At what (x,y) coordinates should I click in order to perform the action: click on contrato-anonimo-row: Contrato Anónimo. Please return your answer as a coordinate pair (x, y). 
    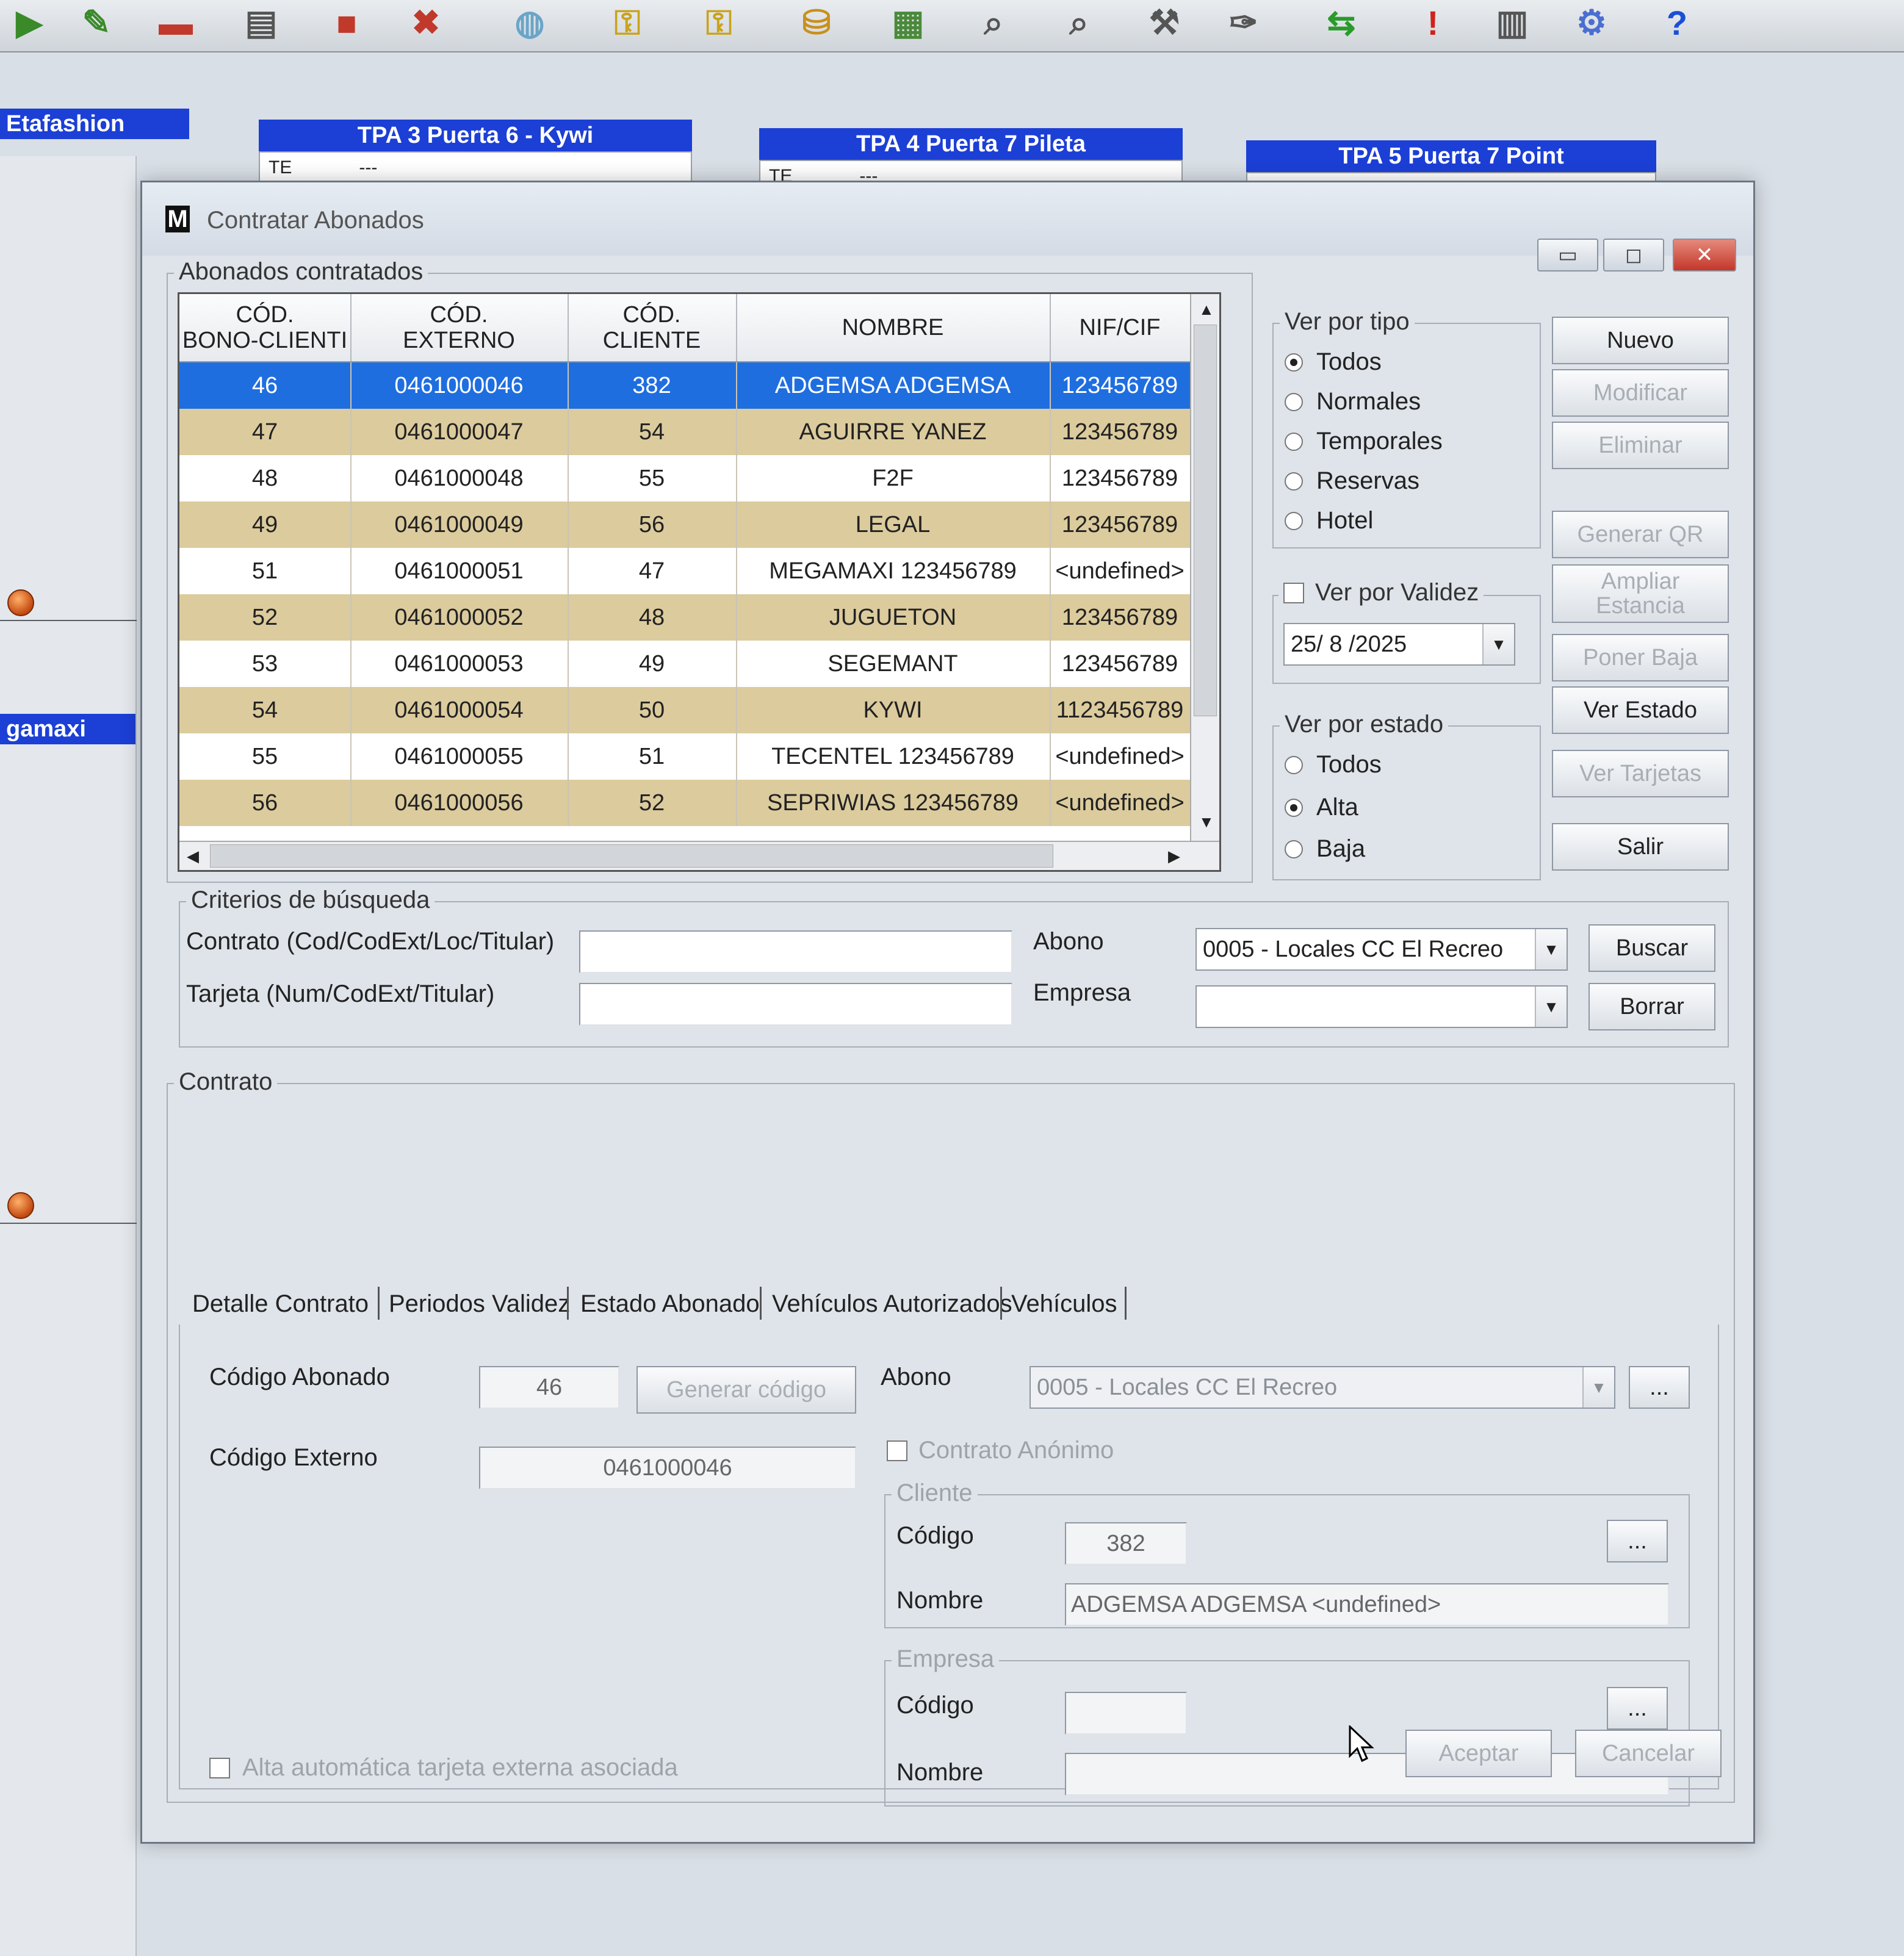
    Looking at the image, I should click on (1000, 1451).